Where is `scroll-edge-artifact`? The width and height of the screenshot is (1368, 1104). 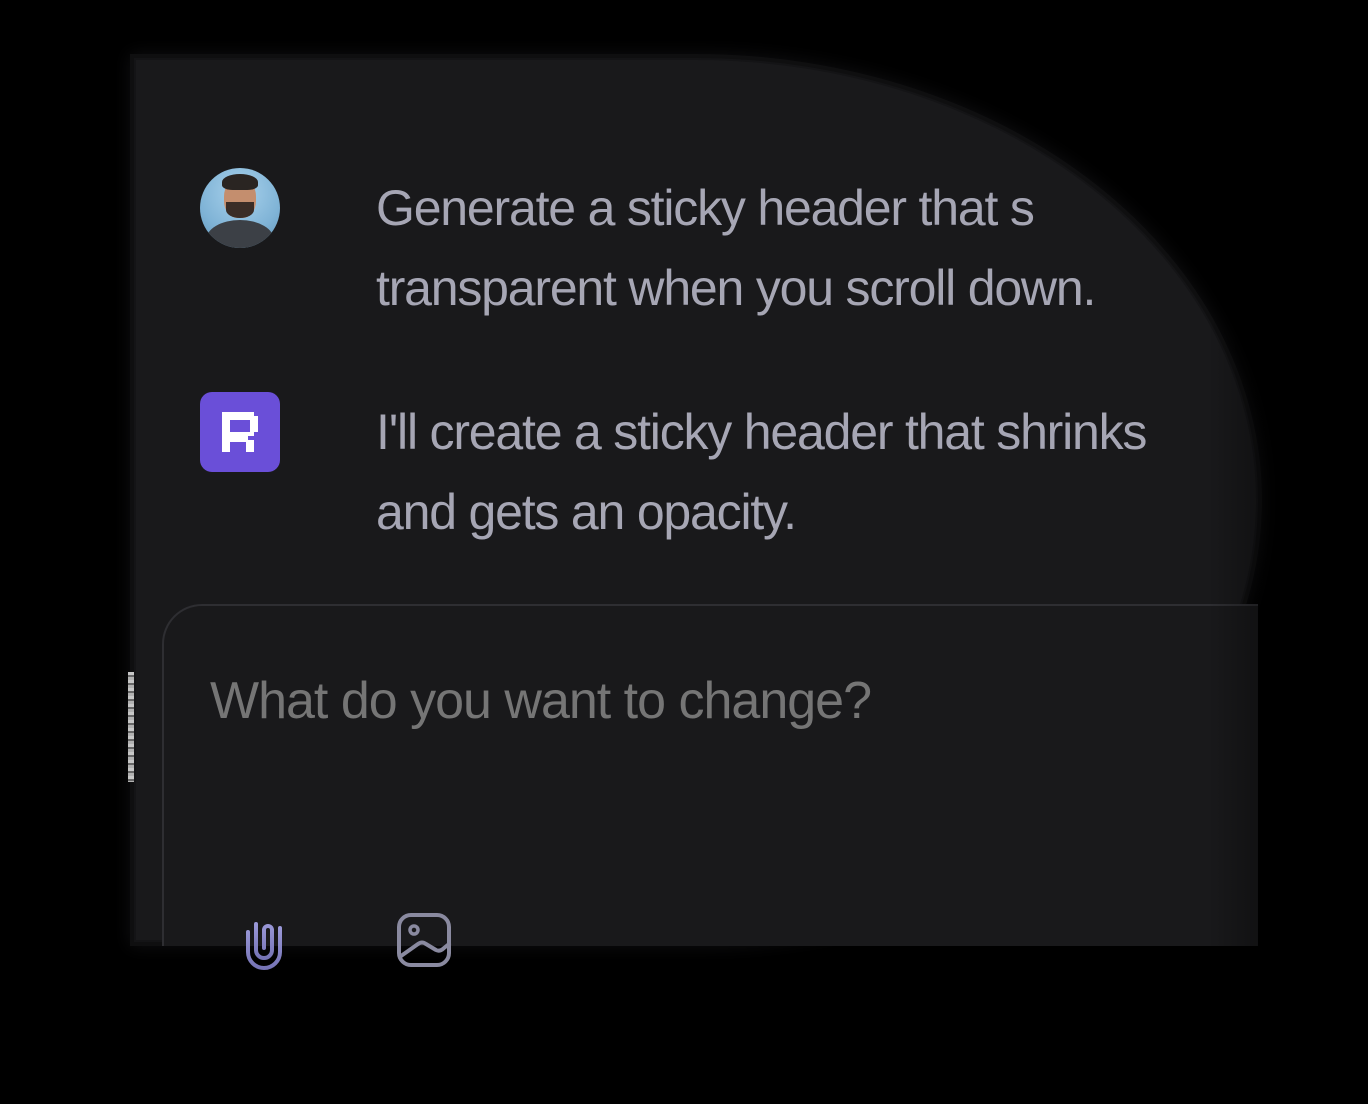
scroll-edge-artifact is located at coordinates (131, 727).